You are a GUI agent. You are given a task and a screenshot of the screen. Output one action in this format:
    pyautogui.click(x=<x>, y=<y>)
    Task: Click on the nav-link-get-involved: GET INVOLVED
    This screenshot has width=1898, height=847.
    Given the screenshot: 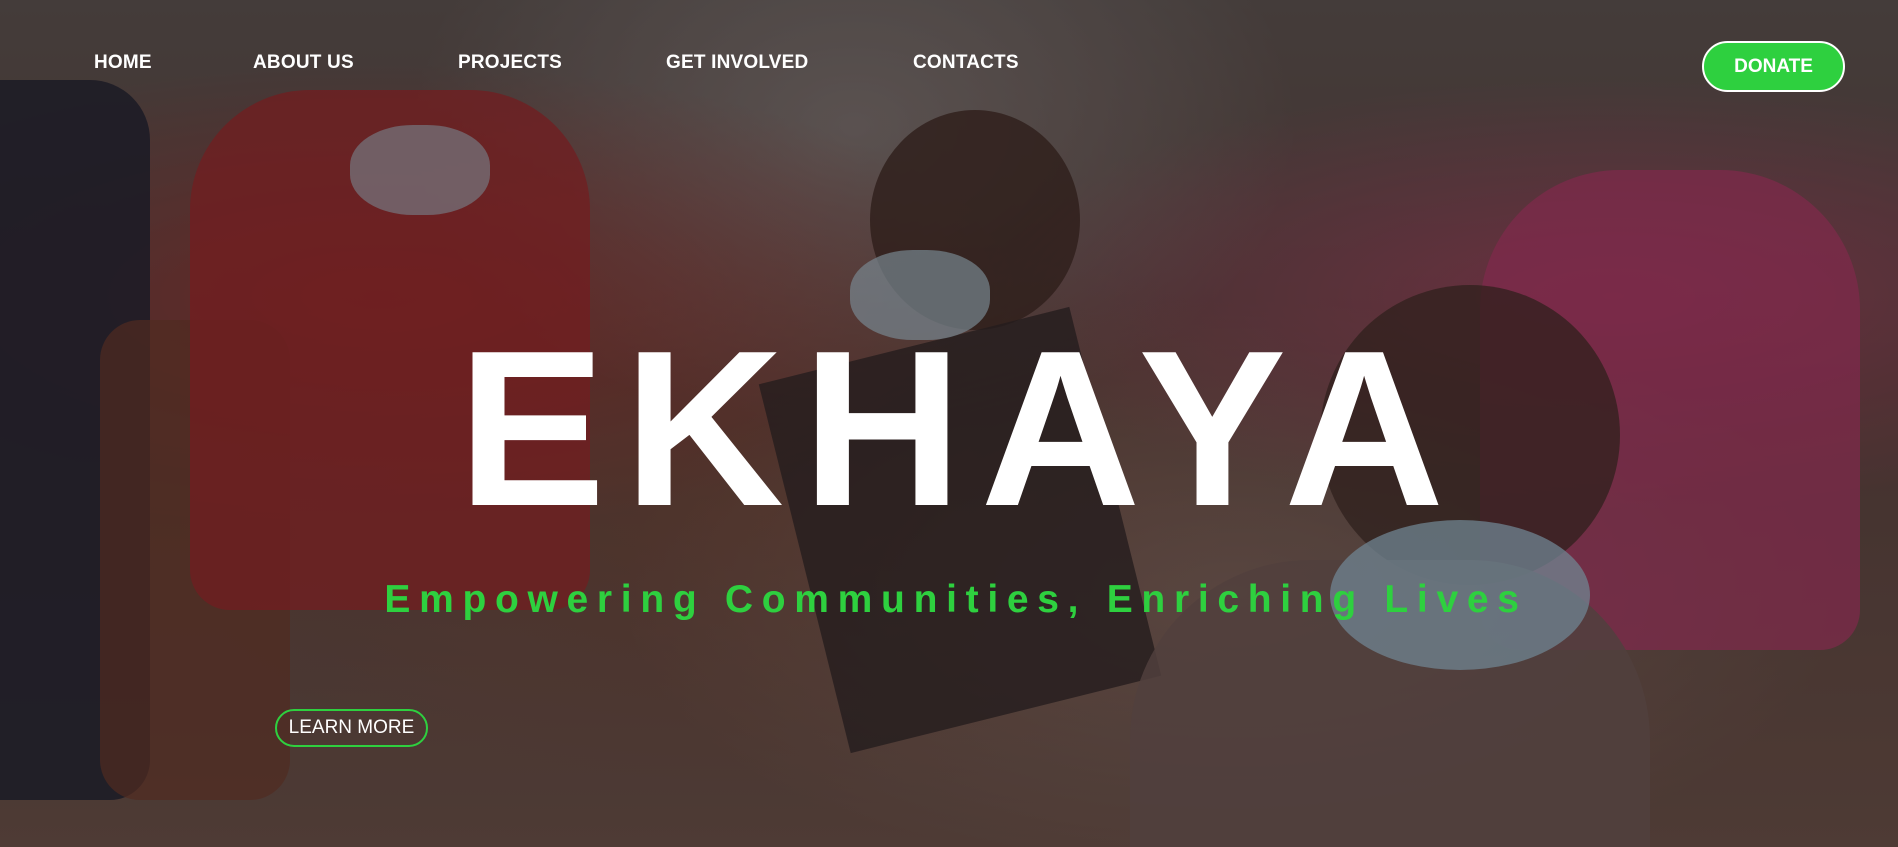 What is the action you would take?
    pyautogui.click(x=737, y=63)
    